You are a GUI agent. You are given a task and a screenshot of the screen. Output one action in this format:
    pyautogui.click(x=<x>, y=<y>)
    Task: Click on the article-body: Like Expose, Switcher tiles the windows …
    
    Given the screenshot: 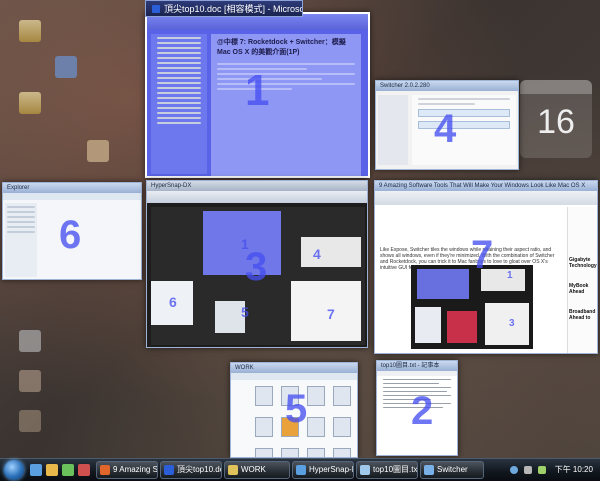 What is the action you would take?
    pyautogui.click(x=471, y=280)
    